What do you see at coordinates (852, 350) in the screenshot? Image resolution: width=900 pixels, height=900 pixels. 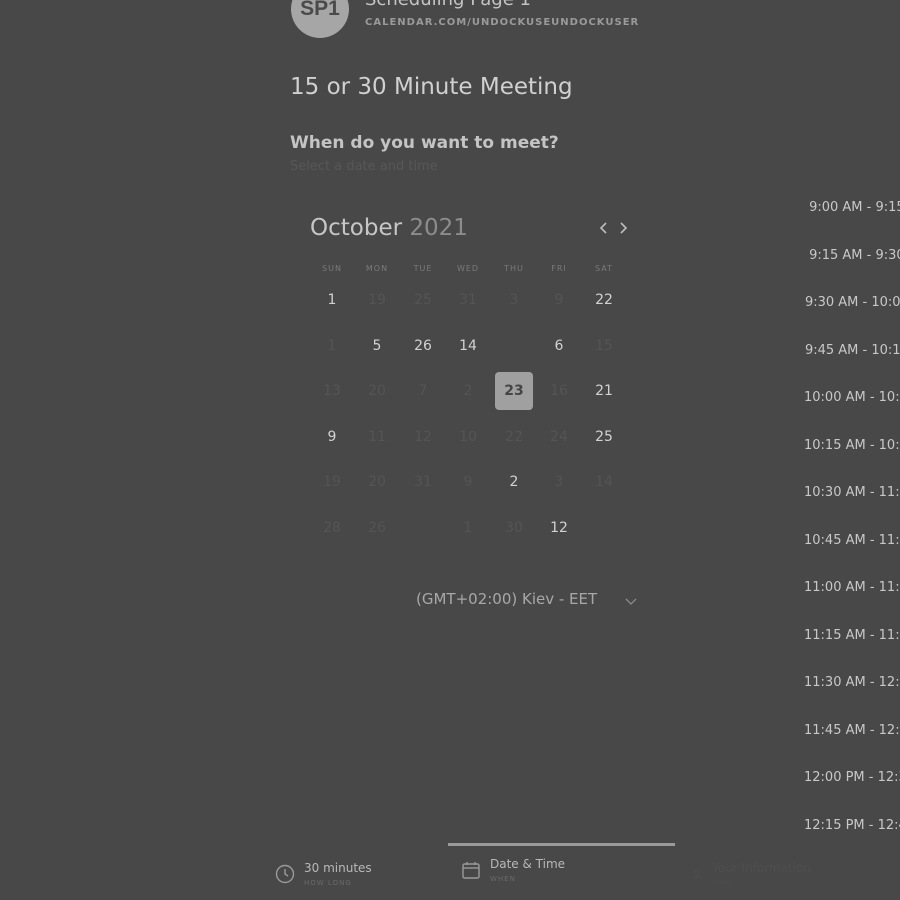 I see `time-slot: 9:45 AM - 10:15 AM` at bounding box center [852, 350].